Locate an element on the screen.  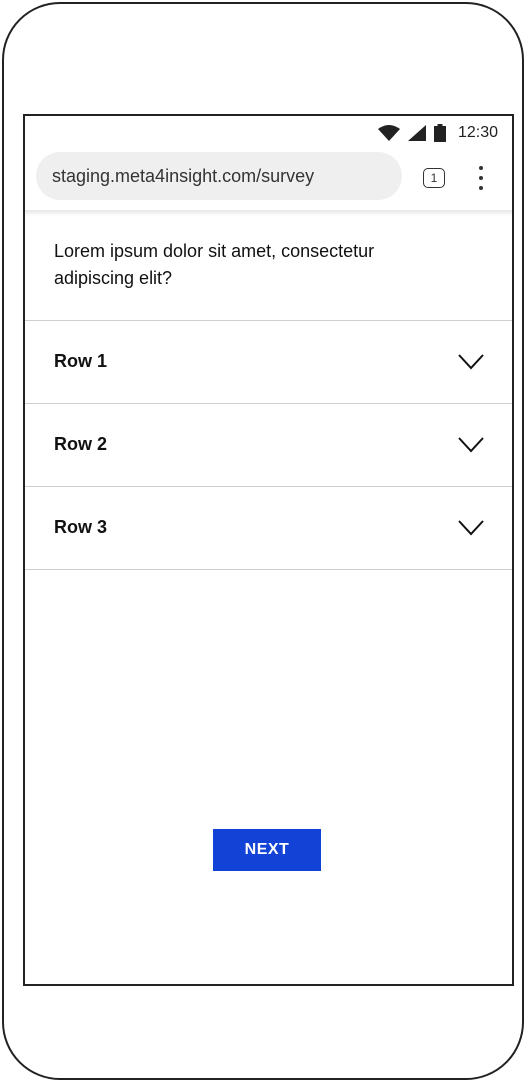
address-bar: staging.meta4insight.com/survey is located at coordinates (219, 176).